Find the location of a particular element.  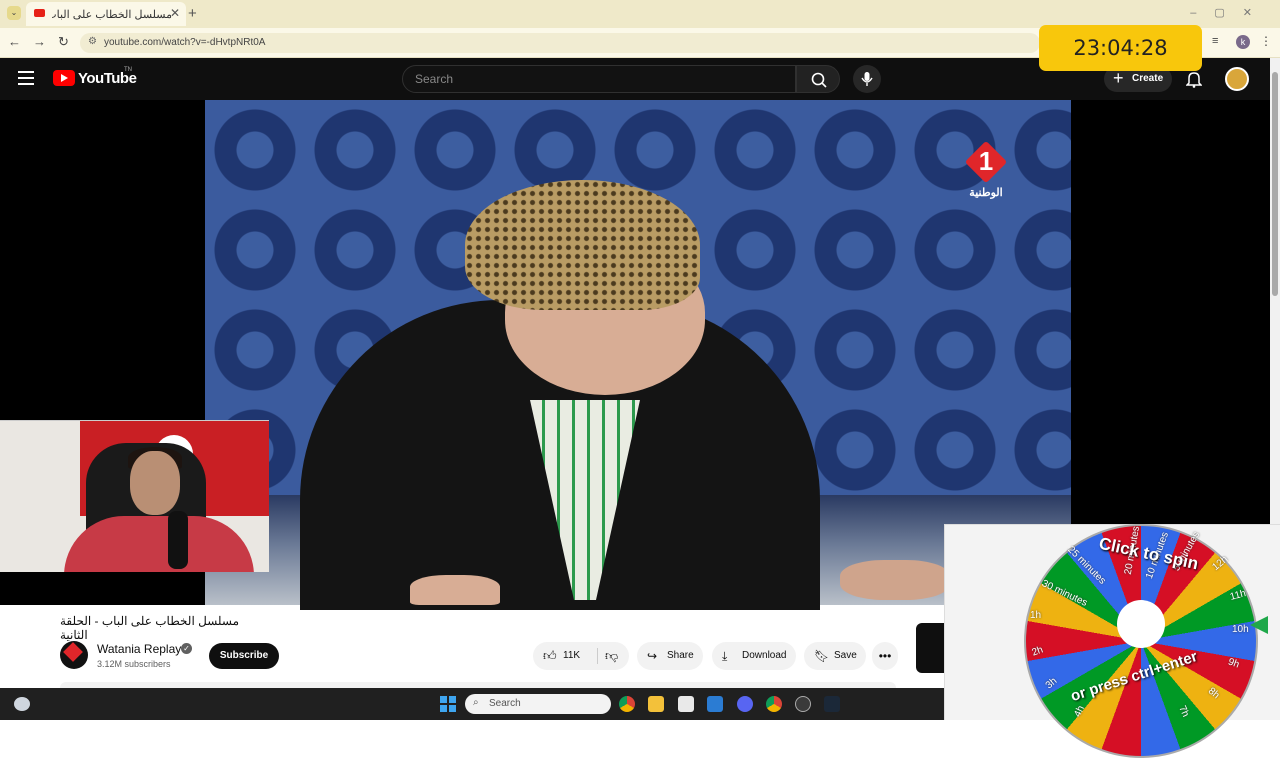

discord-icon is located at coordinates (745, 704).